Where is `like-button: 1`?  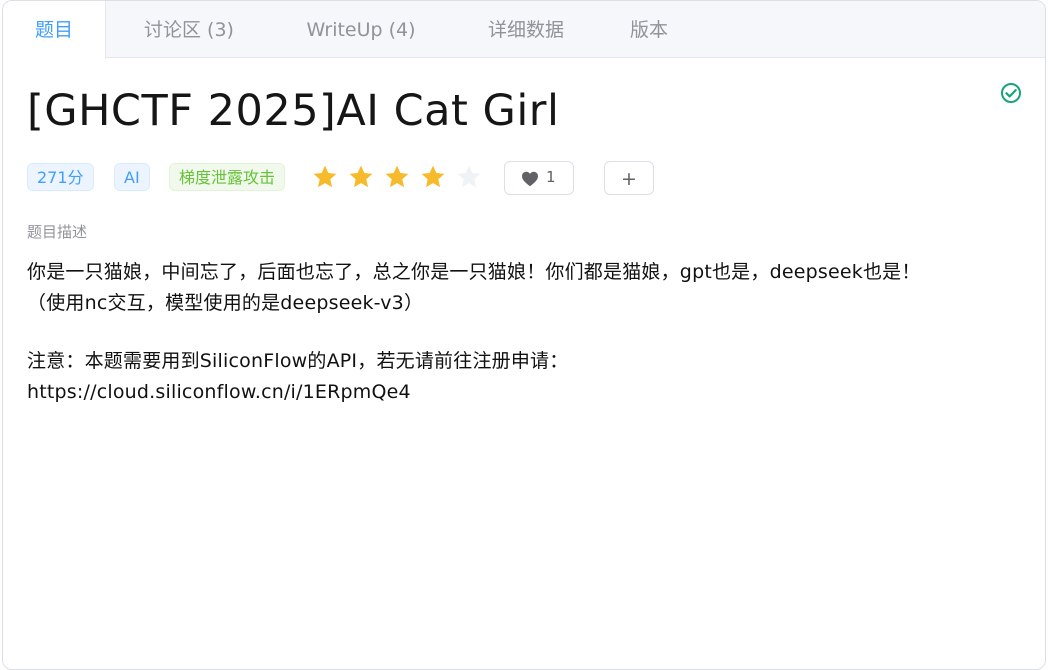 like-button: 1 is located at coordinates (539, 178).